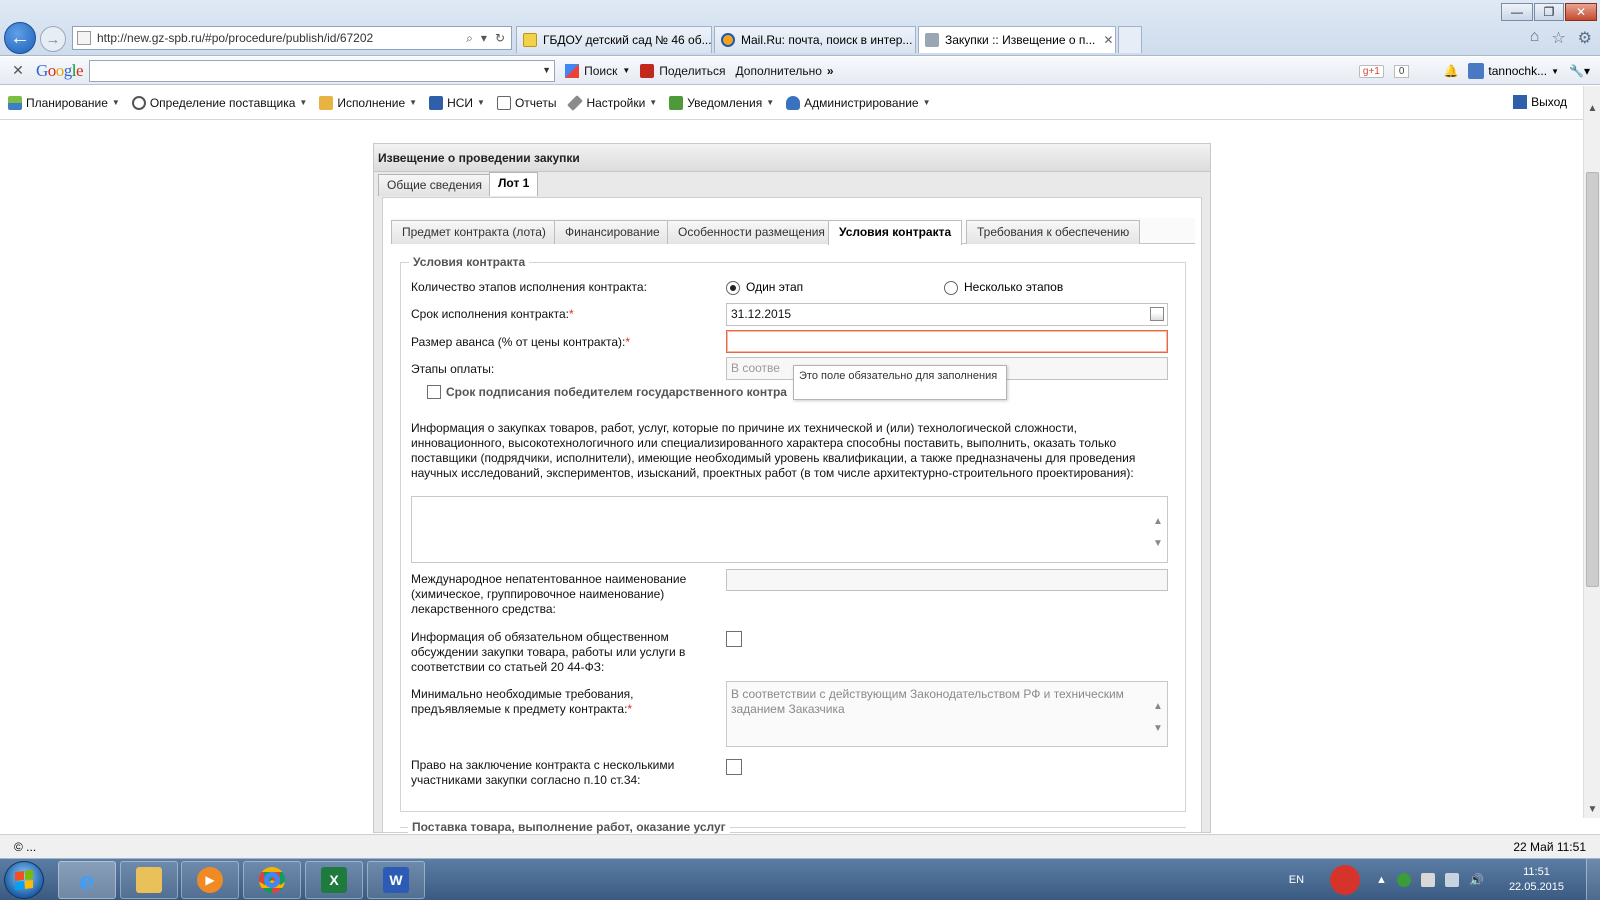 This screenshot has height=900, width=1600. What do you see at coordinates (1513, 71) in the screenshot?
I see `user-account-button: tannochk... ▼` at bounding box center [1513, 71].